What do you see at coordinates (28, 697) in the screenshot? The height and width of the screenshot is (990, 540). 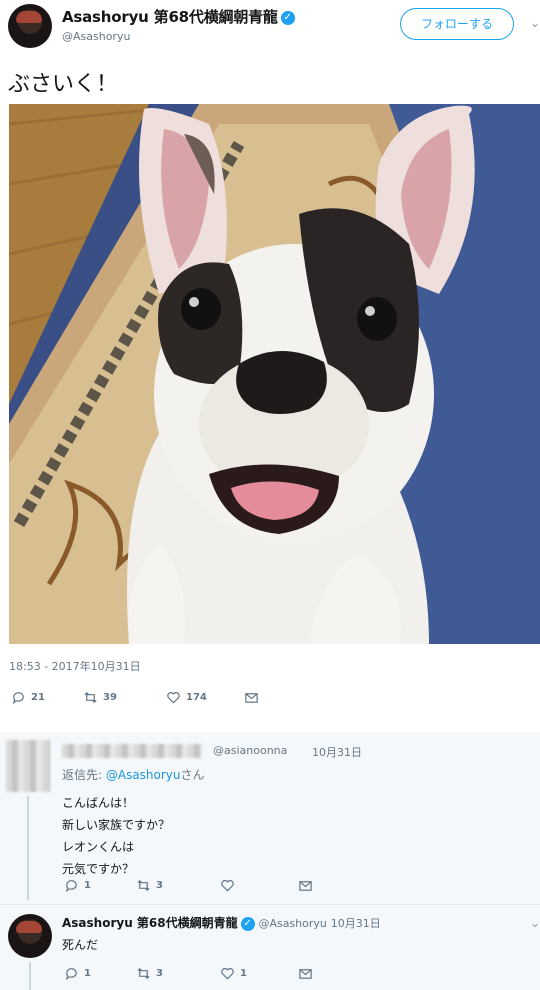 I see `reply-action: 21` at bounding box center [28, 697].